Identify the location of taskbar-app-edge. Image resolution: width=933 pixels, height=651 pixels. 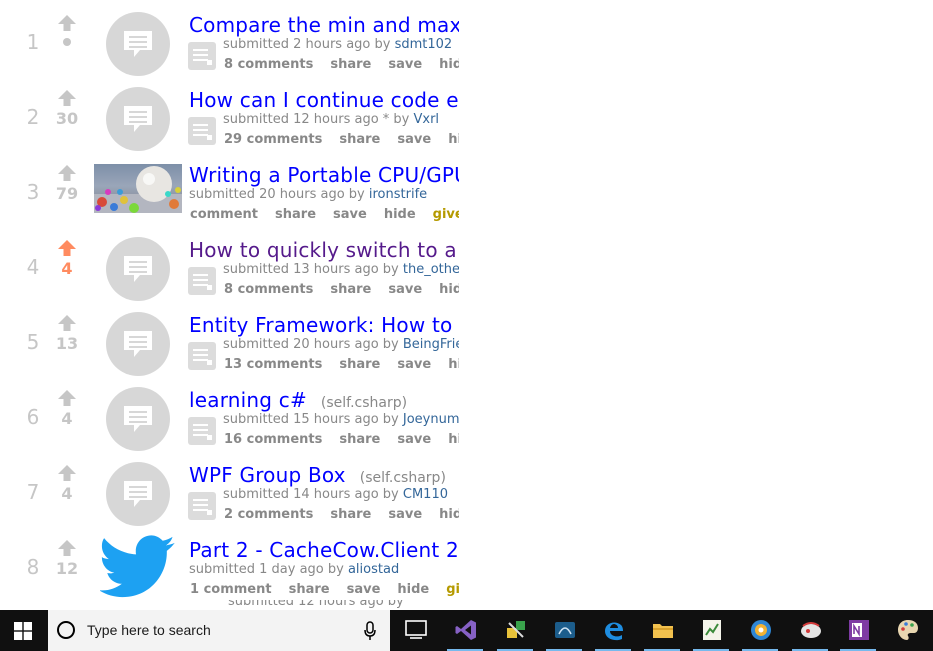
(613, 630).